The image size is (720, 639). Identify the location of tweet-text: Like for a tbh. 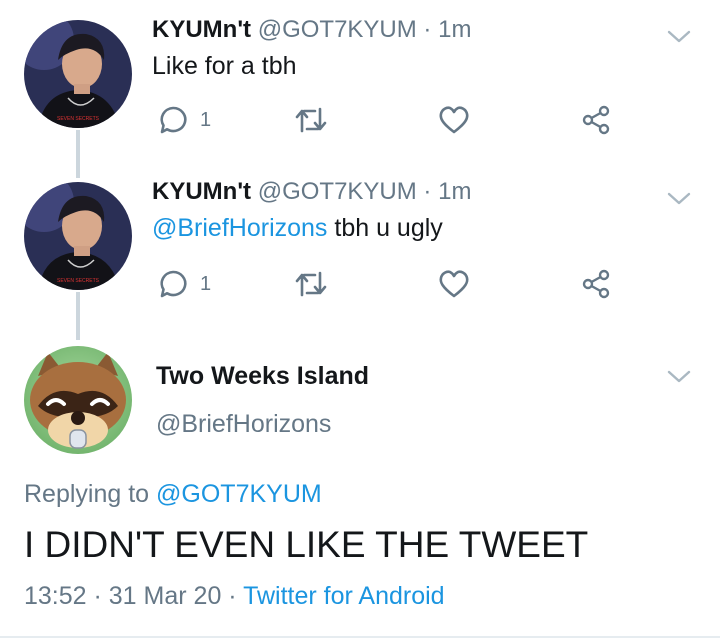
(224, 66).